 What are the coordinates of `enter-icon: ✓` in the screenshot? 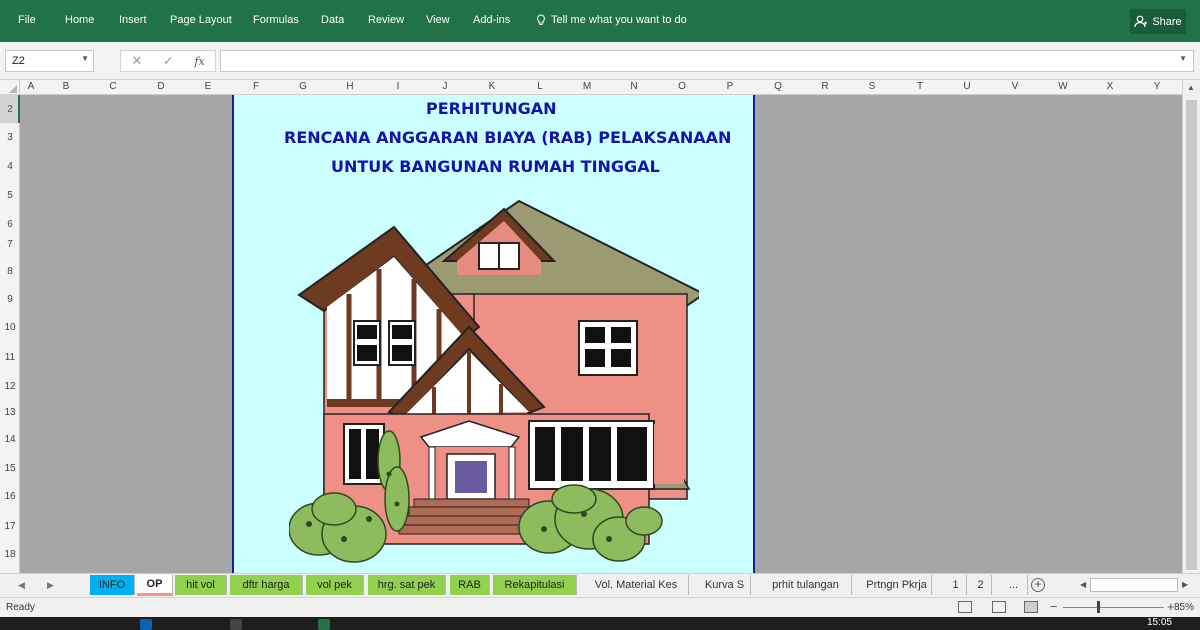 It's located at (168, 61).